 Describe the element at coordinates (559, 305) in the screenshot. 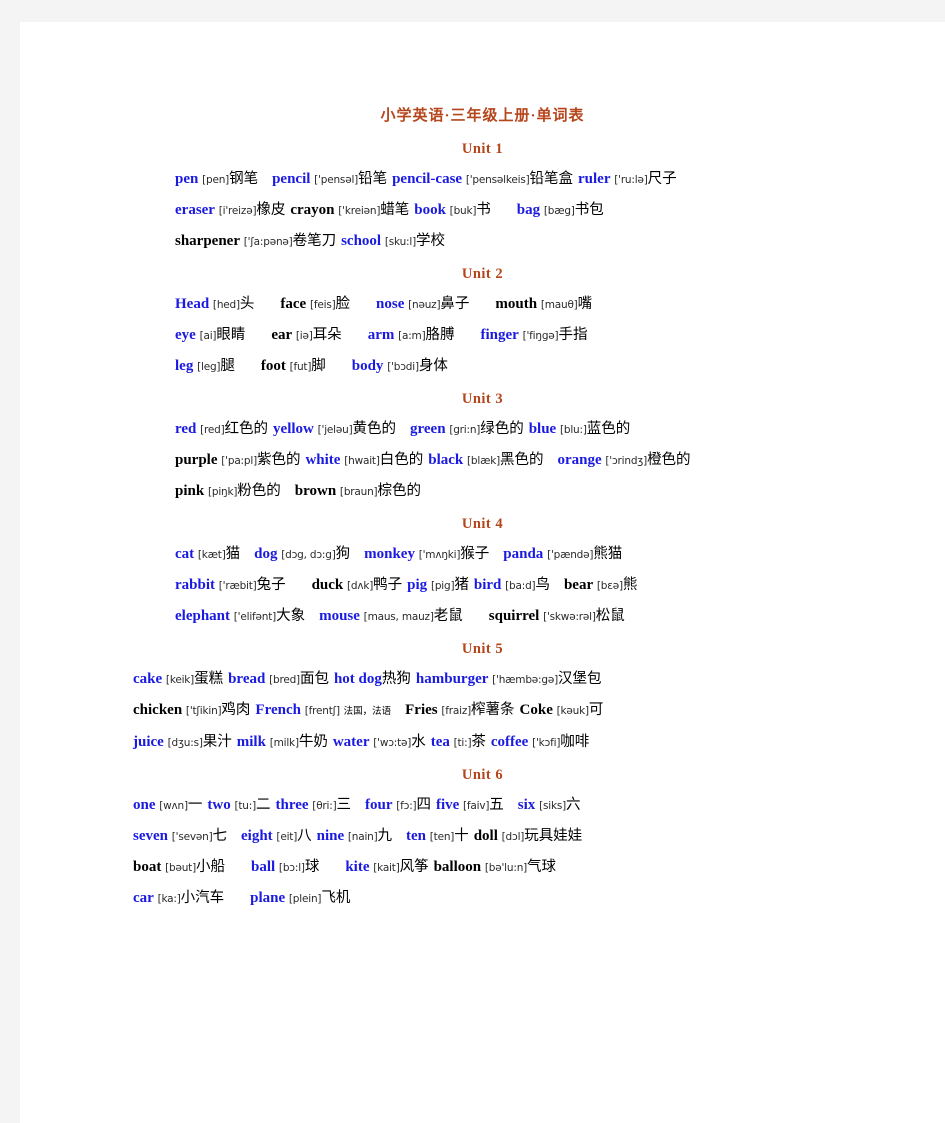

I see `phonetic-transcription: [mauθ]` at that location.